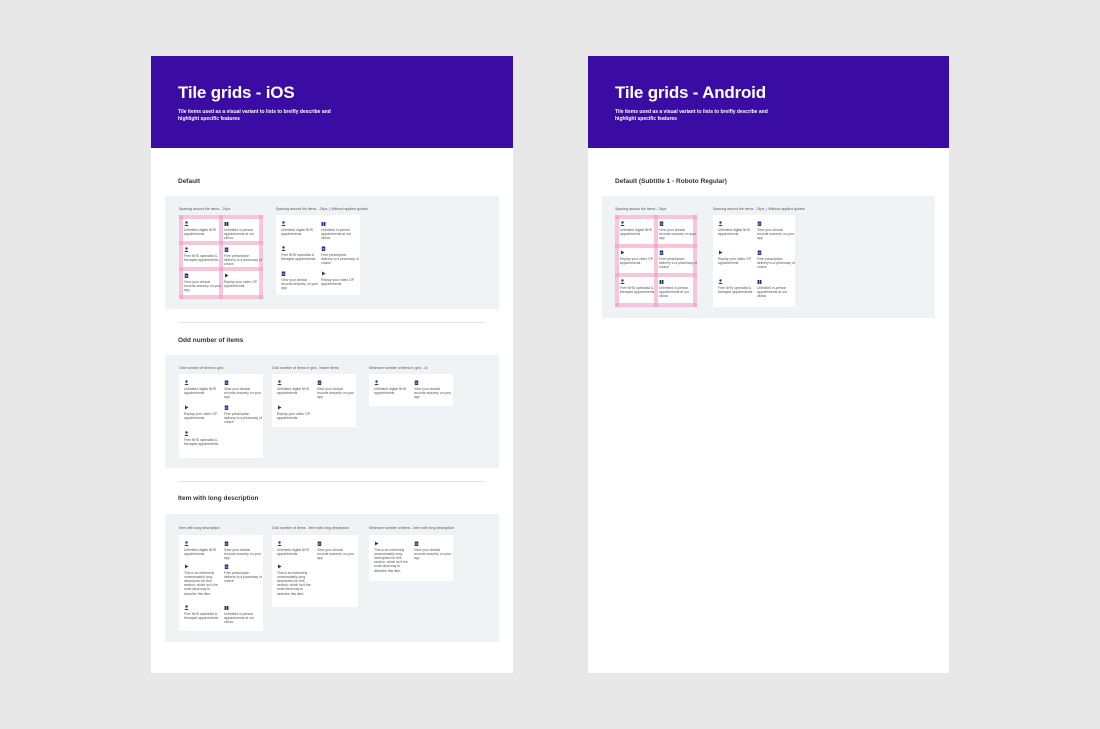 The image size is (1100, 729). I want to click on caption: Odd number of items in grid, so click(201, 368).